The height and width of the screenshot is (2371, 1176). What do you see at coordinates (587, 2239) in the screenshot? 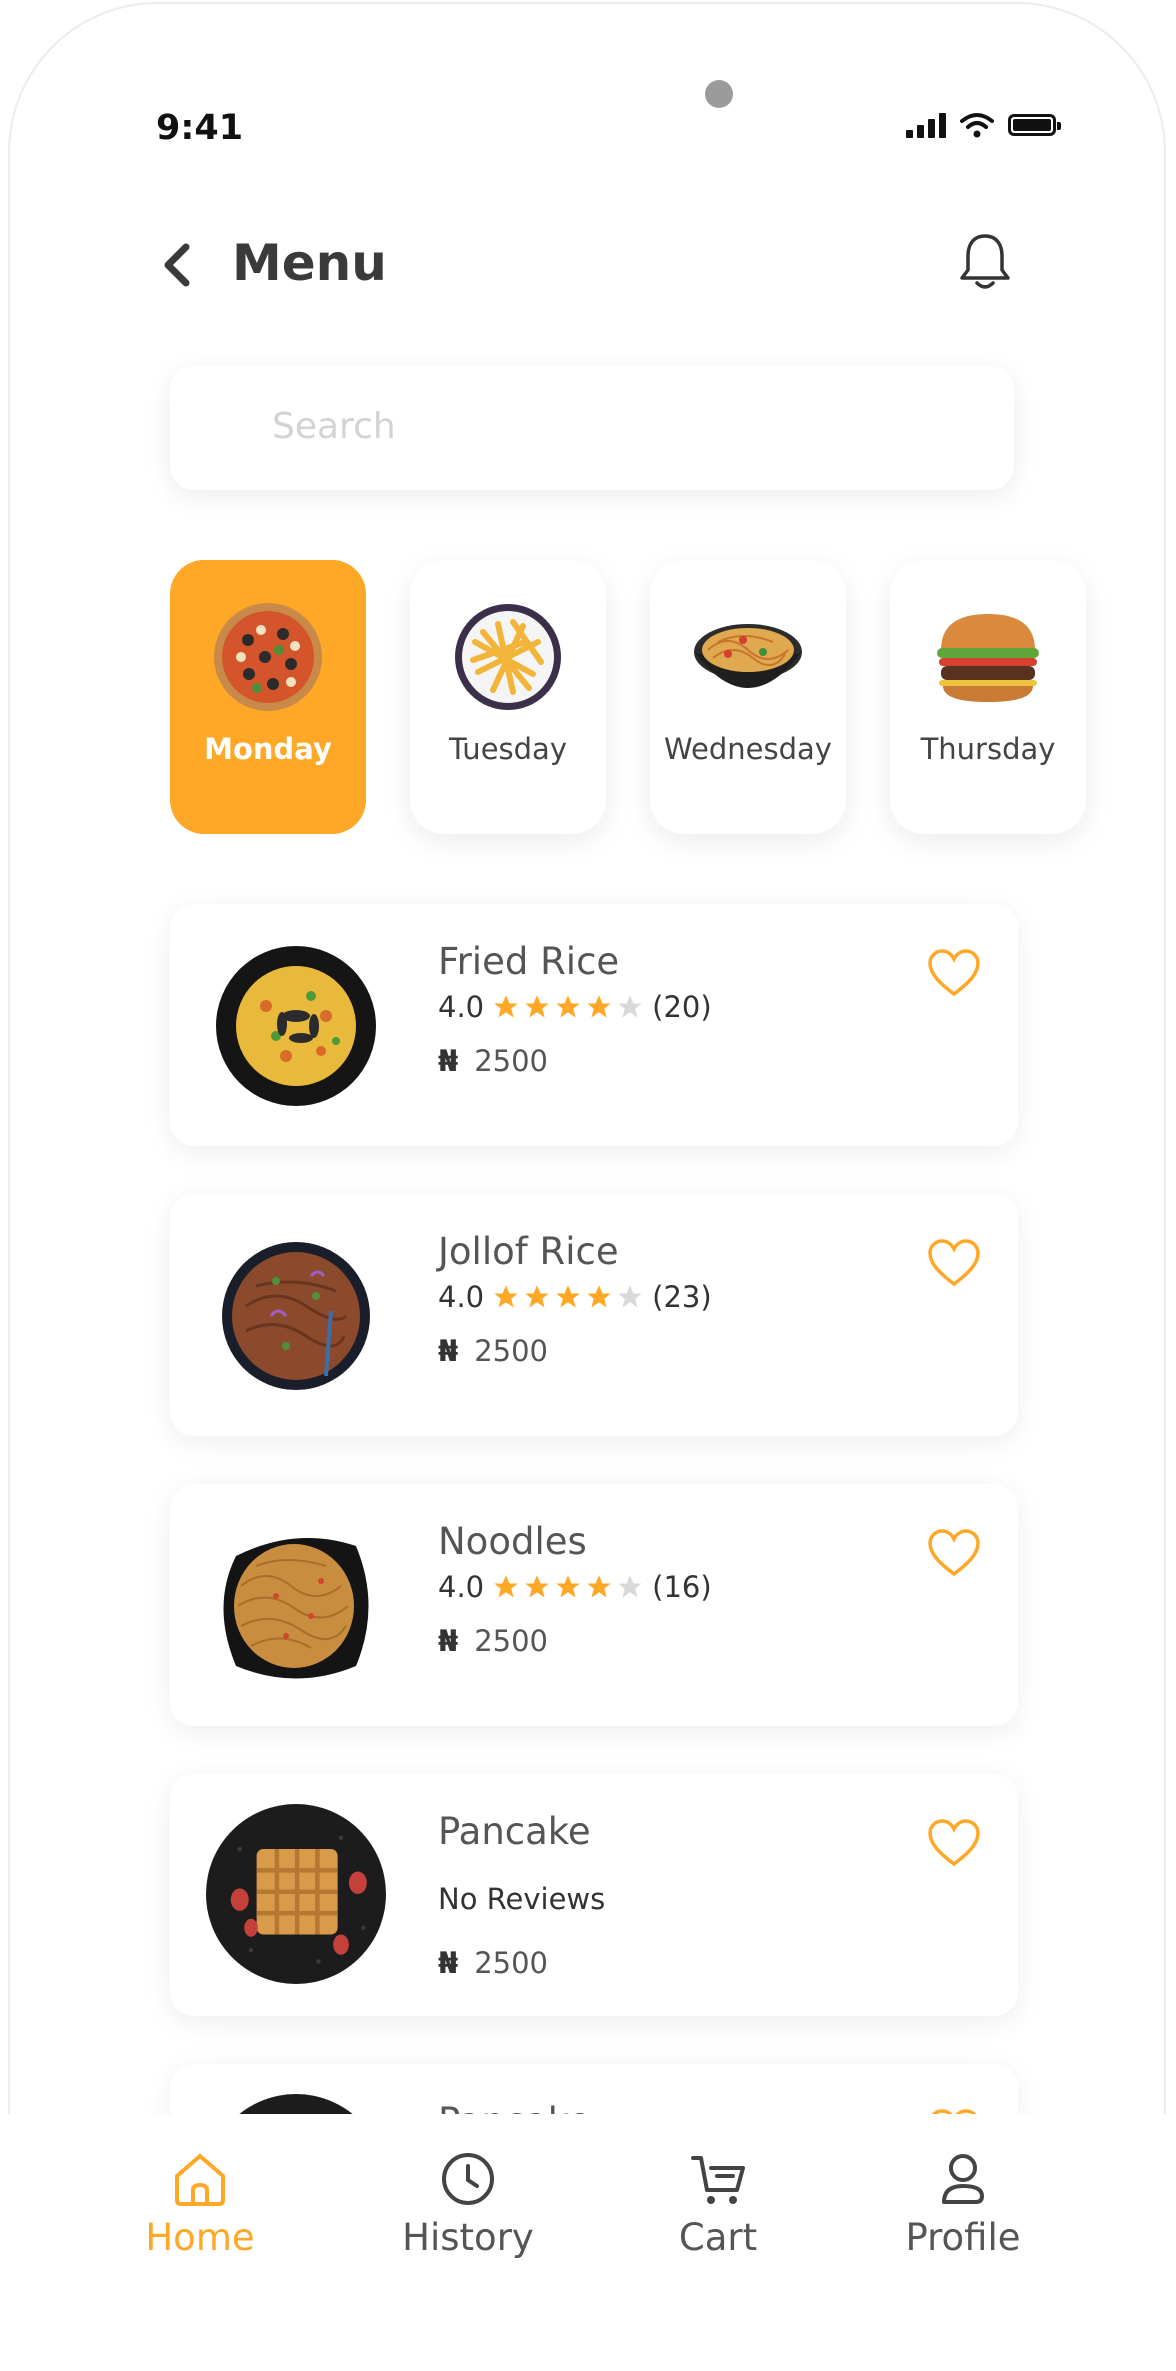
I see `bottom-navigation: Home History Cart Profile` at bounding box center [587, 2239].